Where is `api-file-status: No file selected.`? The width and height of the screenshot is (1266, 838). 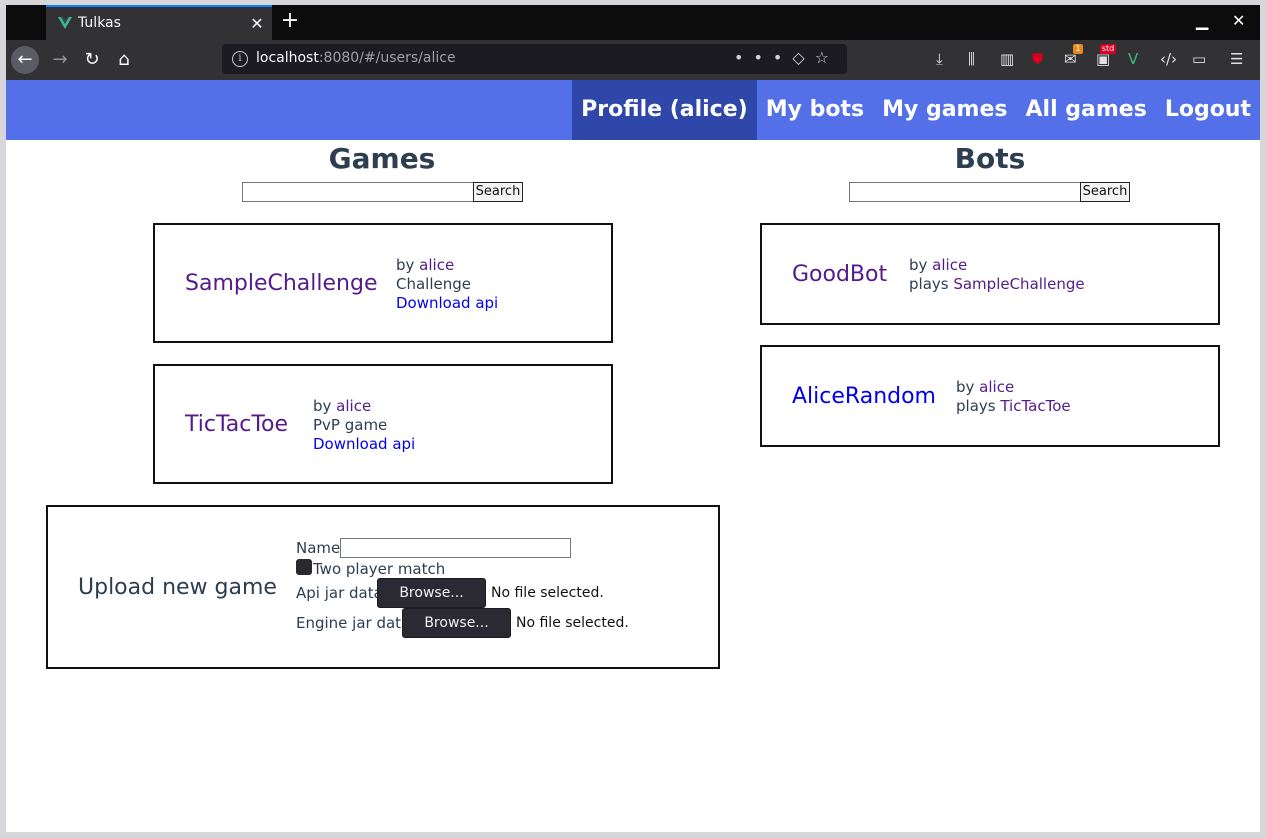
api-file-status: No file selected. is located at coordinates (547, 593).